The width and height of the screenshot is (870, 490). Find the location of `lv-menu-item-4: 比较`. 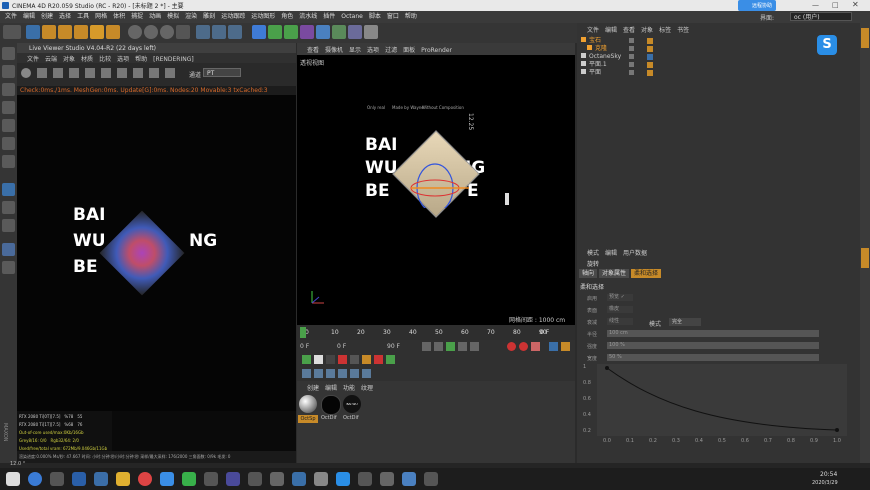

lv-menu-item-4: 比较 is located at coordinates (105, 58).